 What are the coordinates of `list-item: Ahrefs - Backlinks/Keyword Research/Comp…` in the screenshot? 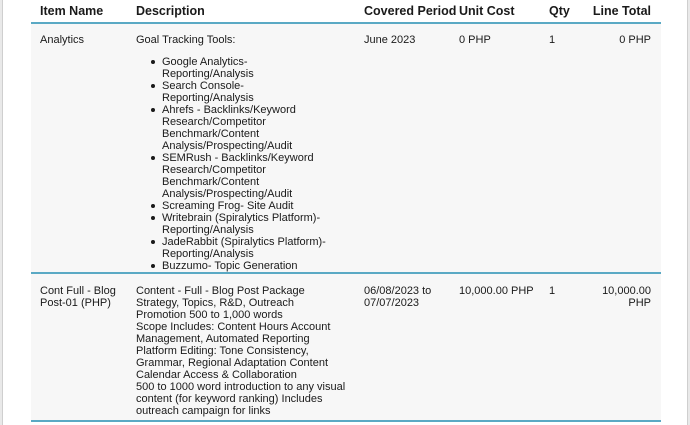 It's located at (244, 128).